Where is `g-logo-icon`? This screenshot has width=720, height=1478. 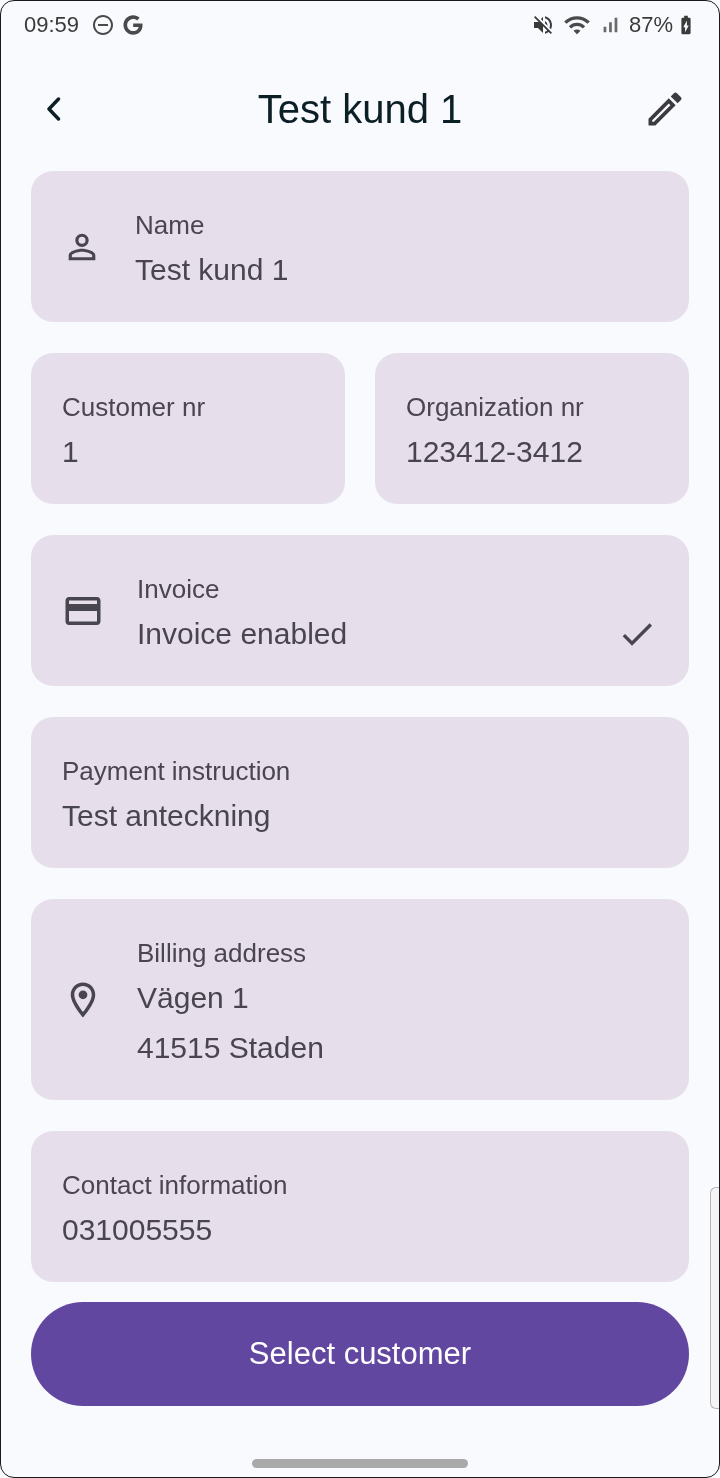 g-logo-icon is located at coordinates (133, 25).